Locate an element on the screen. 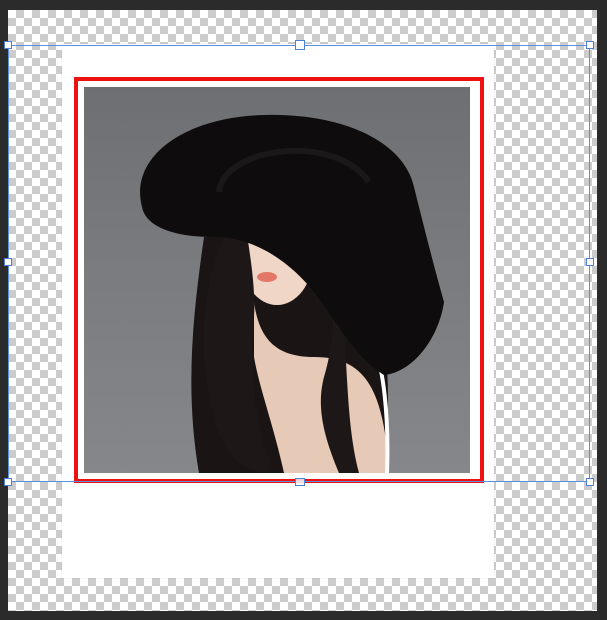 This screenshot has height=620, width=607. transform-handle-top-center is located at coordinates (300, 45).